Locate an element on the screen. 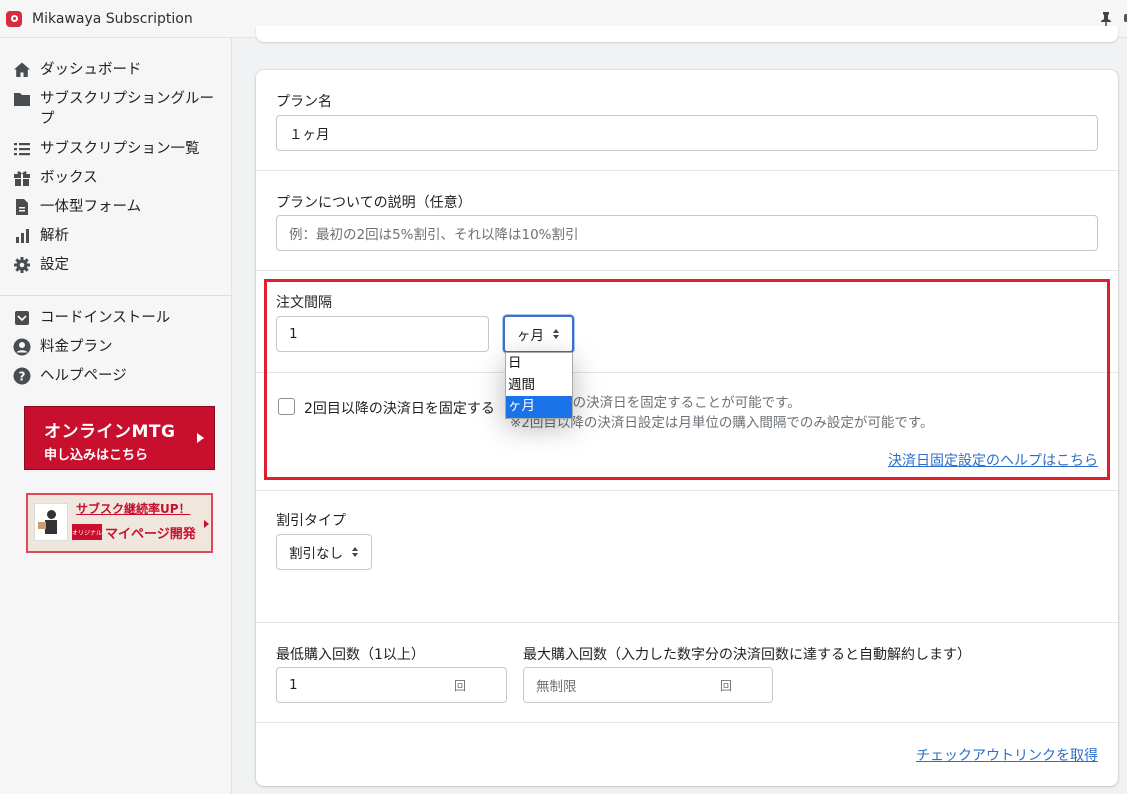 Image resolution: width=1127 pixels, height=794 pixels. sidebar-item-subscription-groups: サブスクリプショングループ is located at coordinates (113, 109).